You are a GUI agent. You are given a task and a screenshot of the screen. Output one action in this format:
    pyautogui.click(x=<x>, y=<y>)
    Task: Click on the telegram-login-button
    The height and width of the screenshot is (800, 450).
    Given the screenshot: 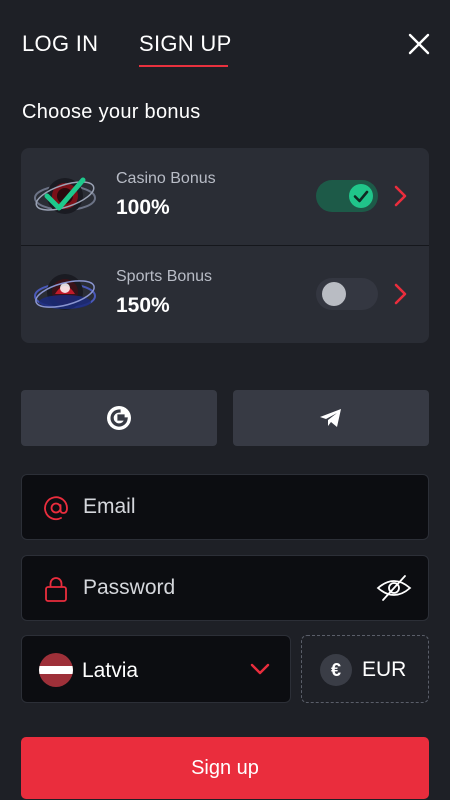 What is the action you would take?
    pyautogui.click(x=331, y=418)
    